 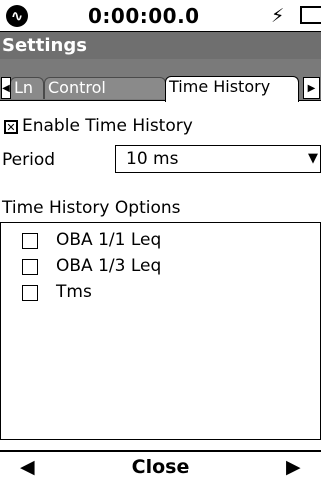 I want to click on bottom-bar: ◀ Close ▶, so click(x=160, y=467).